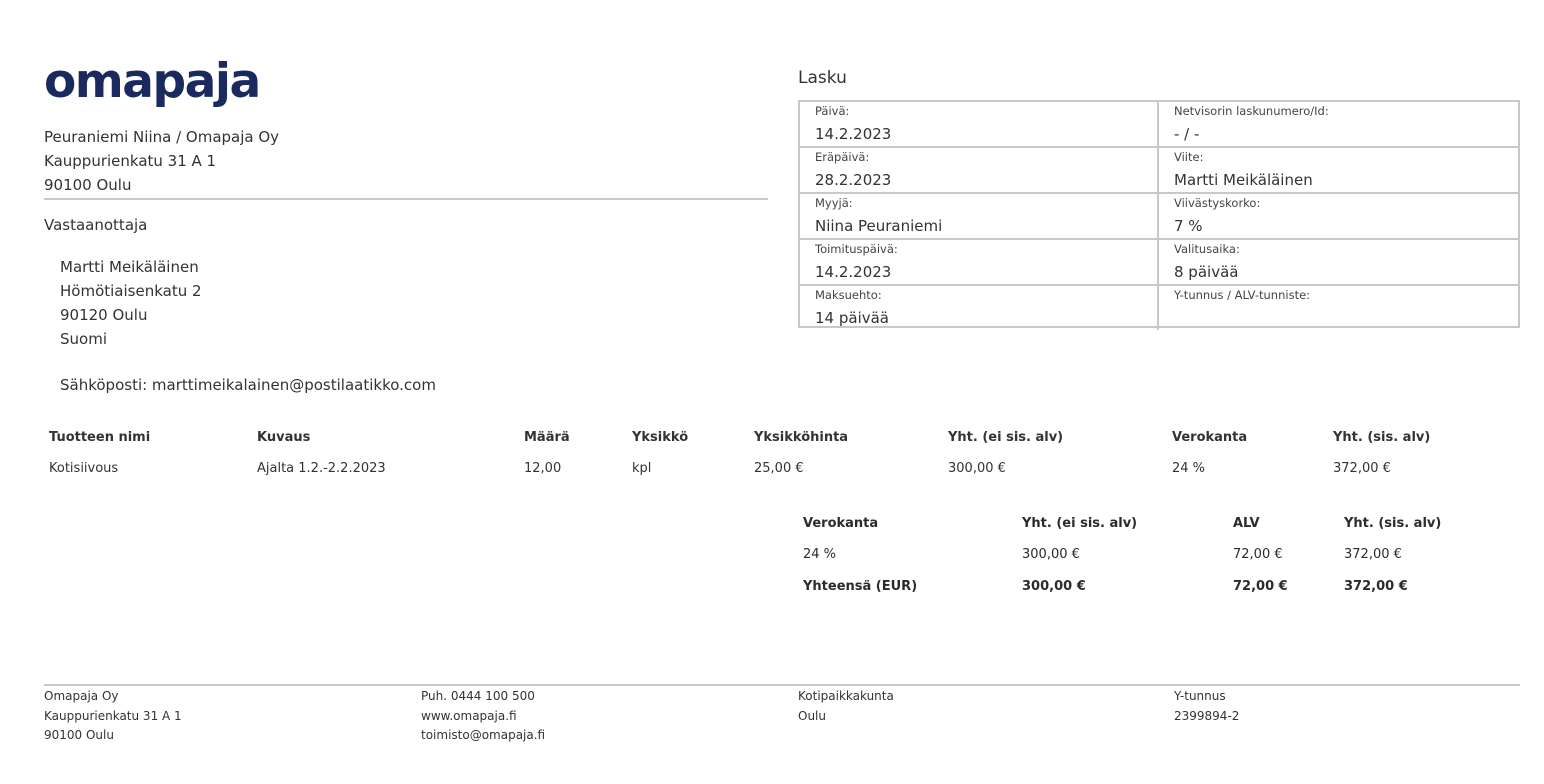 The image size is (1544, 784). What do you see at coordinates (130, 161) in the screenshot?
I see `sender-street: Kauppurienkatu 31 A 1` at bounding box center [130, 161].